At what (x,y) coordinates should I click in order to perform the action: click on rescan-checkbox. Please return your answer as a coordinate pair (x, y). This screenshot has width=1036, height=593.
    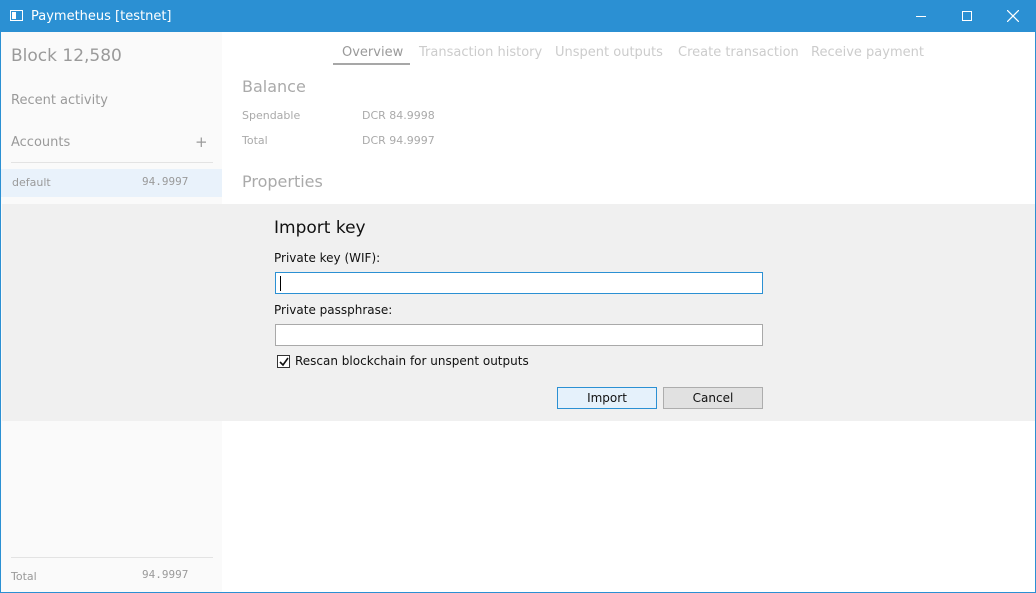
    Looking at the image, I should click on (283, 361).